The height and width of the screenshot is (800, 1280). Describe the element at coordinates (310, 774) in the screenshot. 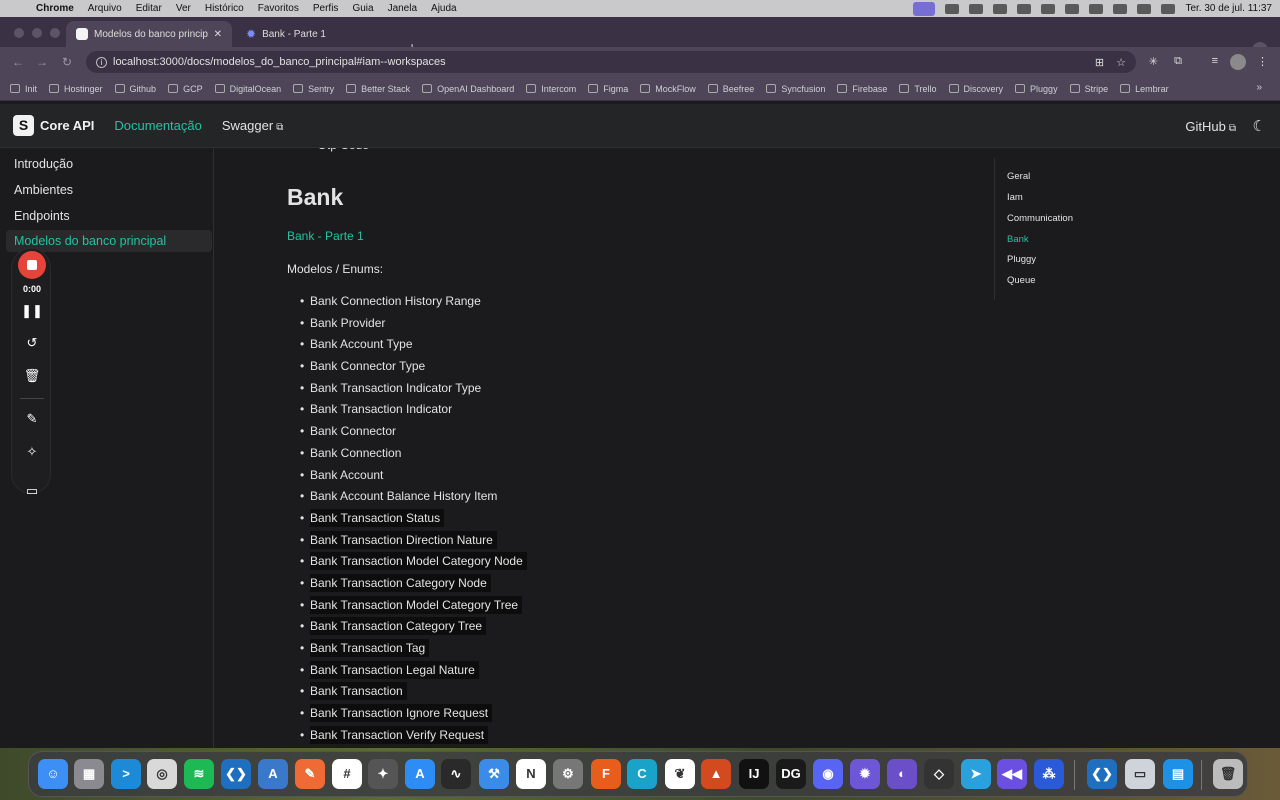

I see `pencil-app-icon: ✎` at that location.